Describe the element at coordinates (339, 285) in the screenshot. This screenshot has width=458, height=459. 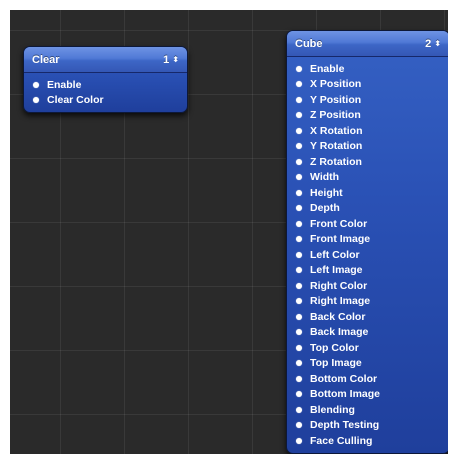
I see `port-label: Right Color` at that location.